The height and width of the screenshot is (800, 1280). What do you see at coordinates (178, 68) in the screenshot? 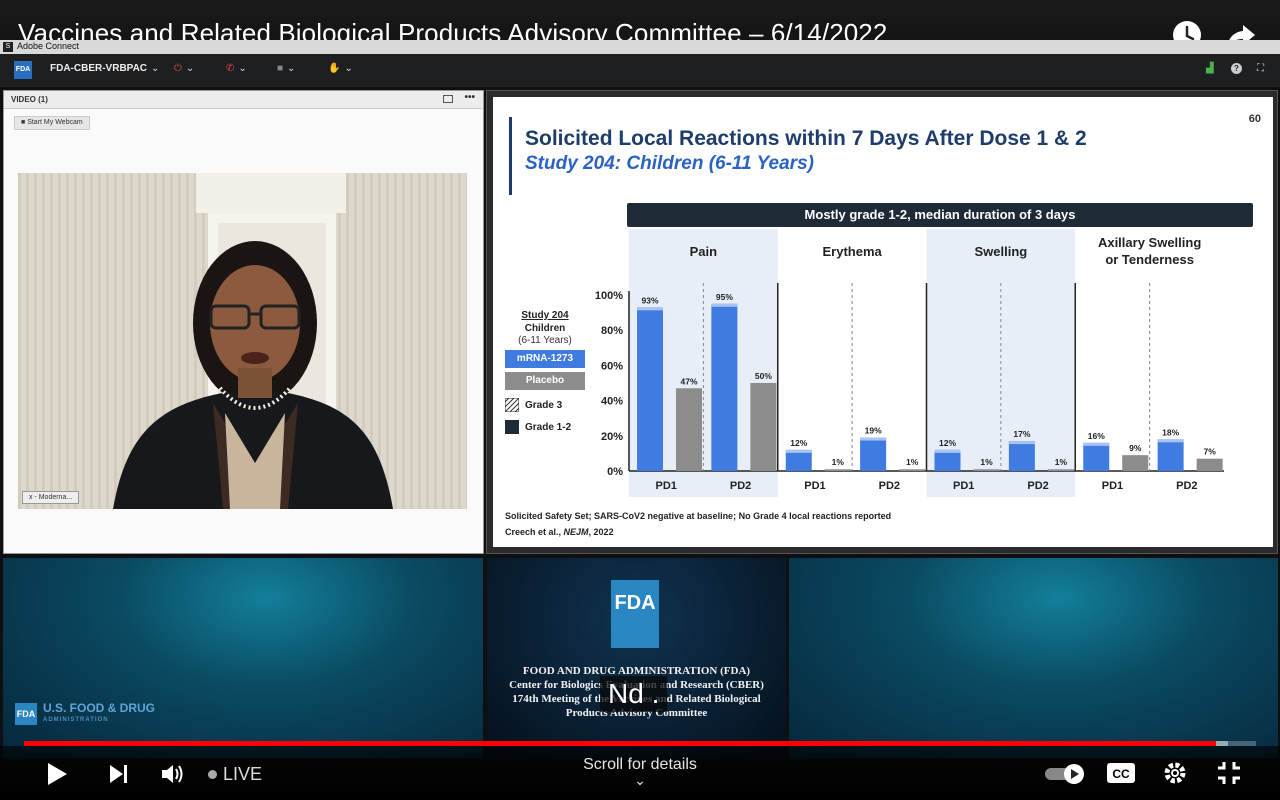
I see `microphone-muted-icon: ⏻` at bounding box center [178, 68].